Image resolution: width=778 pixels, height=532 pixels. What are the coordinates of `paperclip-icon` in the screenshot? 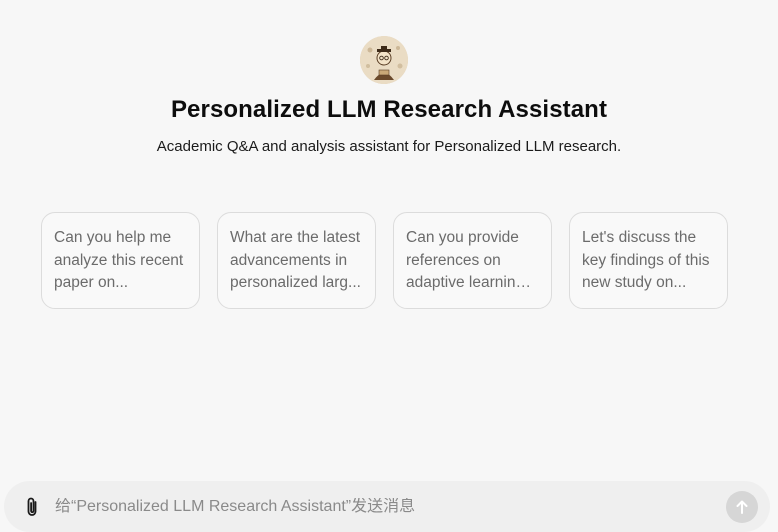 It's located at (32, 507).